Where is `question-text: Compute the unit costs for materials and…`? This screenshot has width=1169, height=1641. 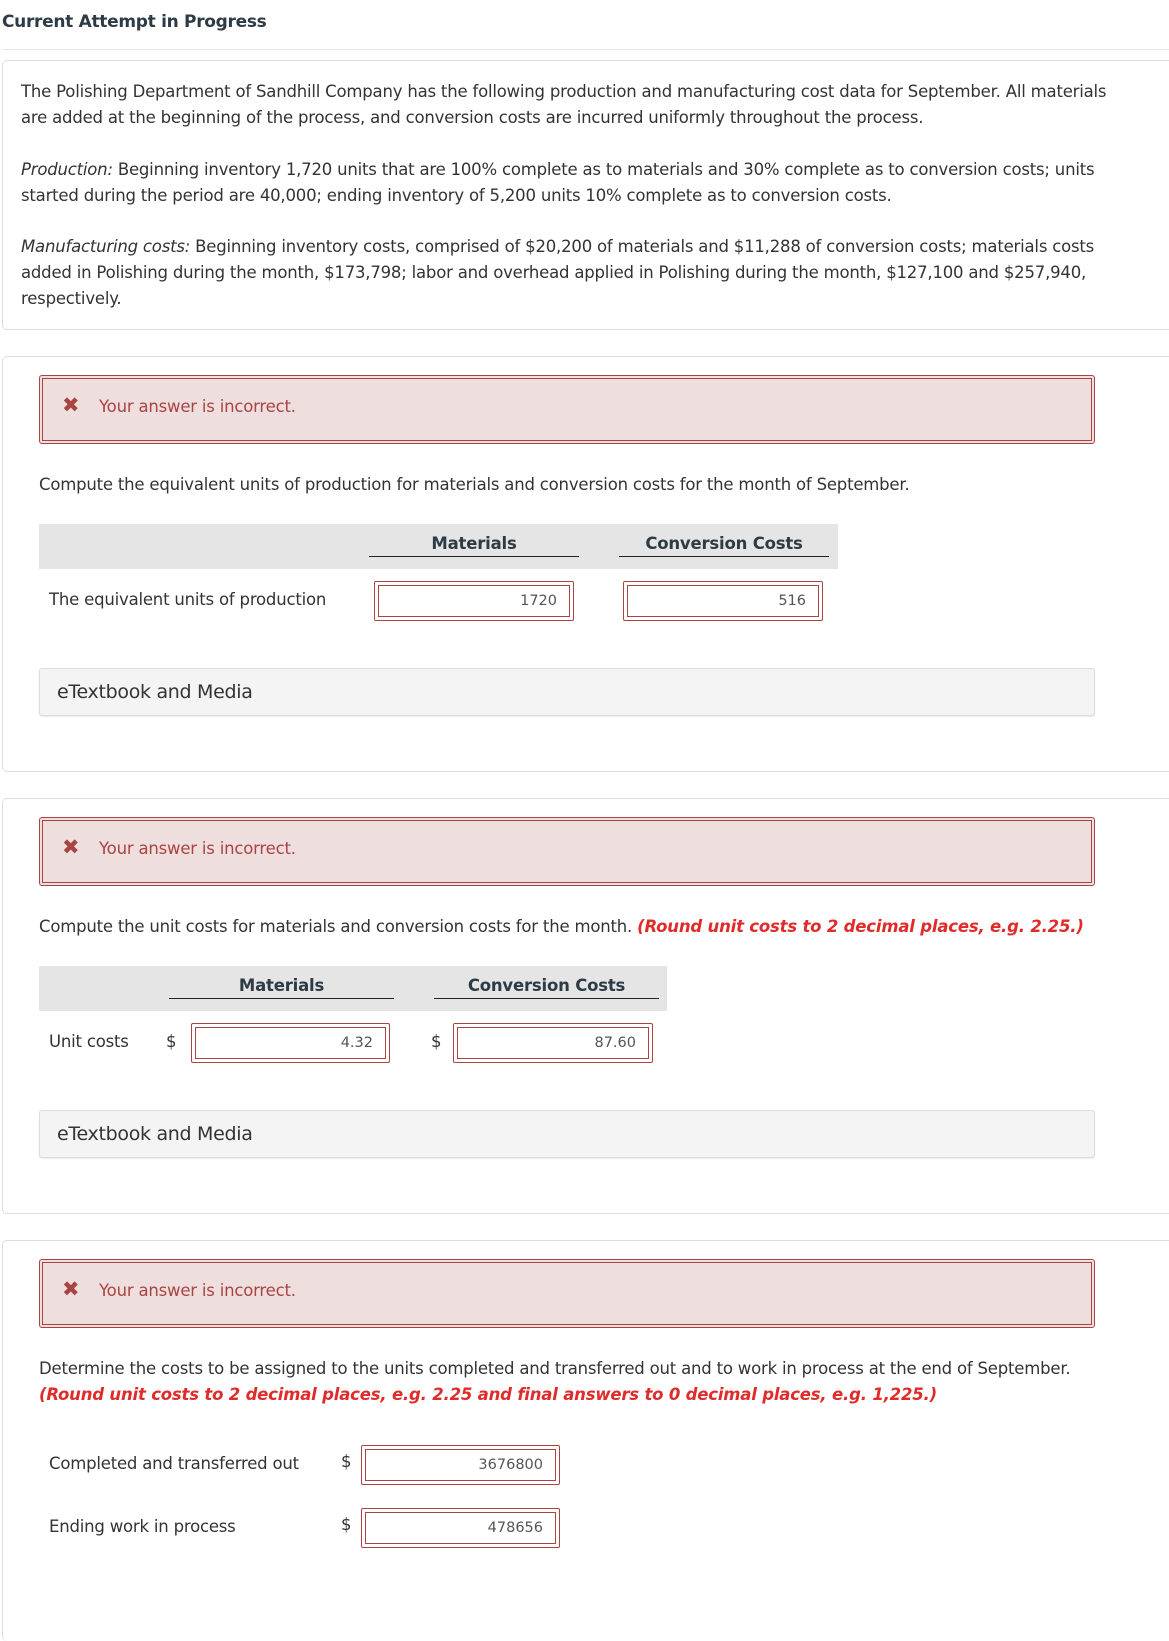 question-text: Compute the unit costs for materials and… is located at coordinates (561, 926).